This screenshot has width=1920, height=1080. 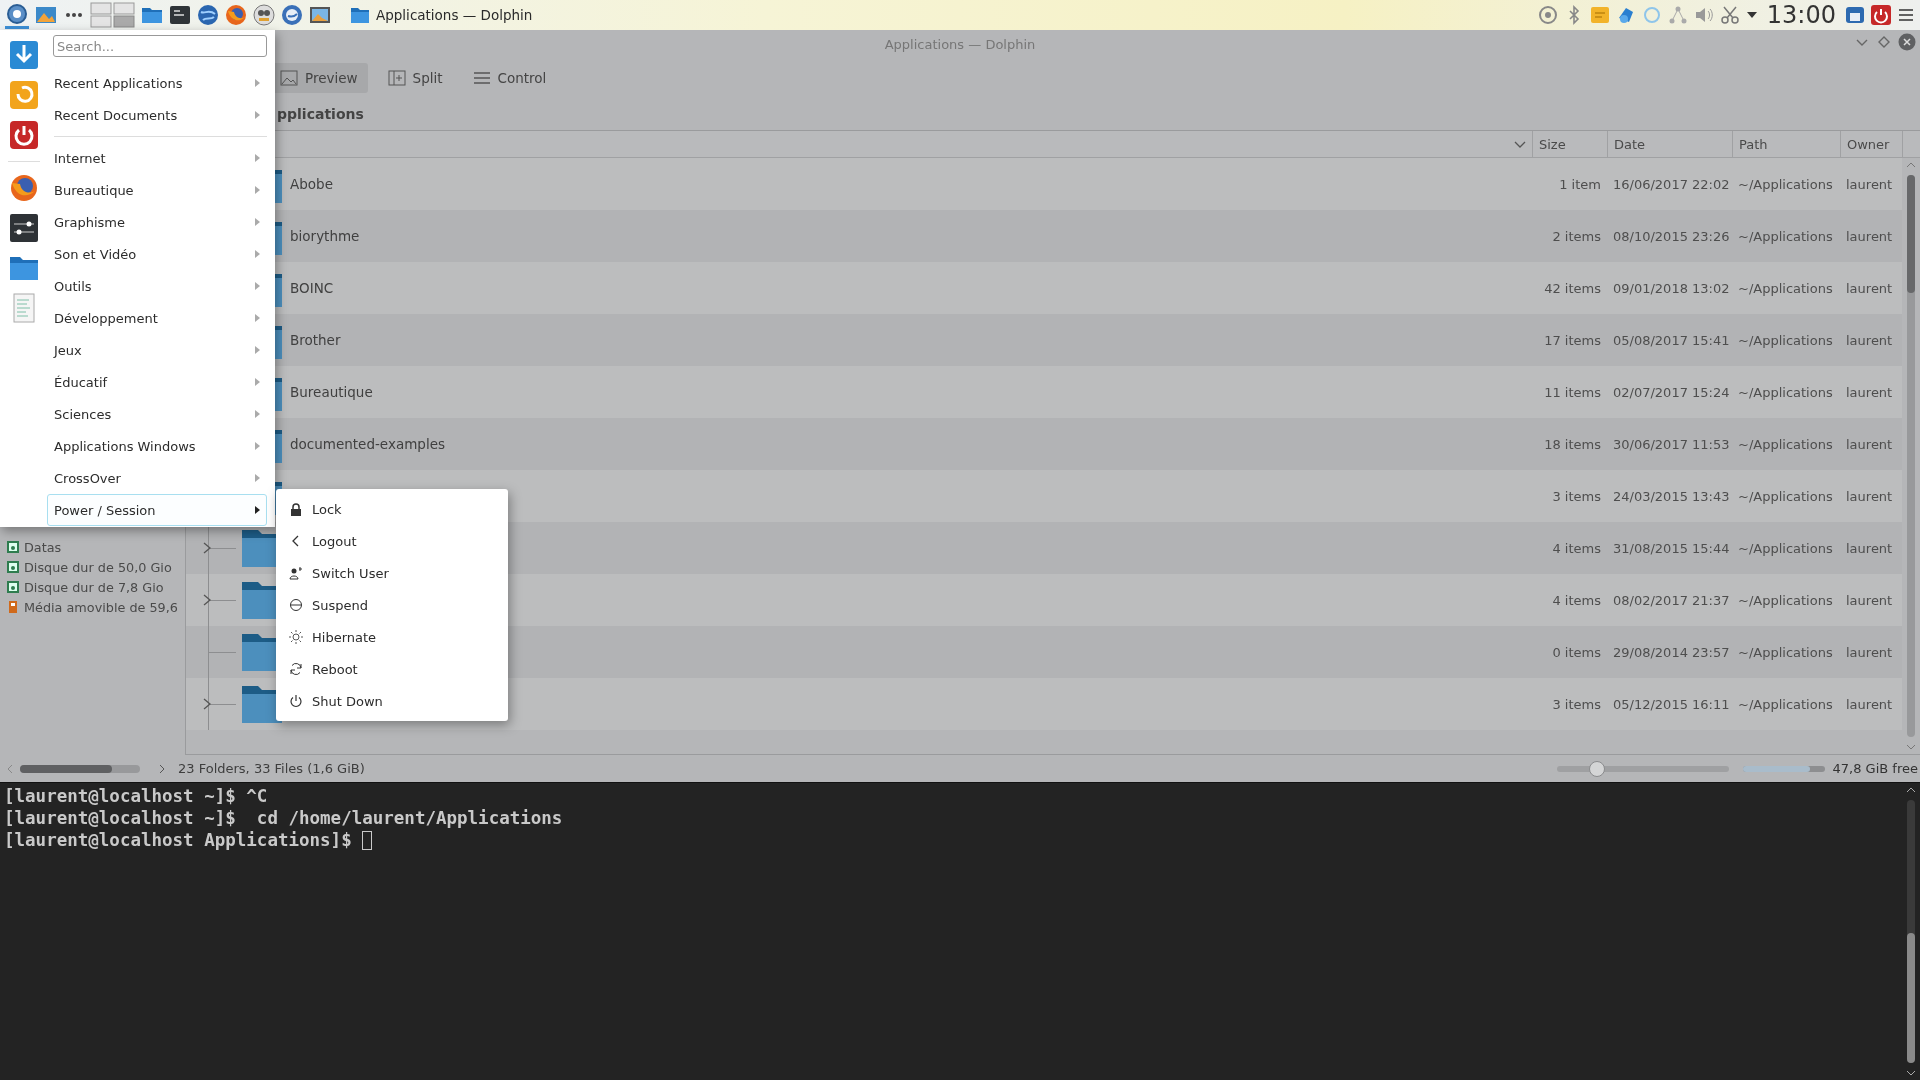 I want to click on toolbar-button: Split, so click(x=415, y=78).